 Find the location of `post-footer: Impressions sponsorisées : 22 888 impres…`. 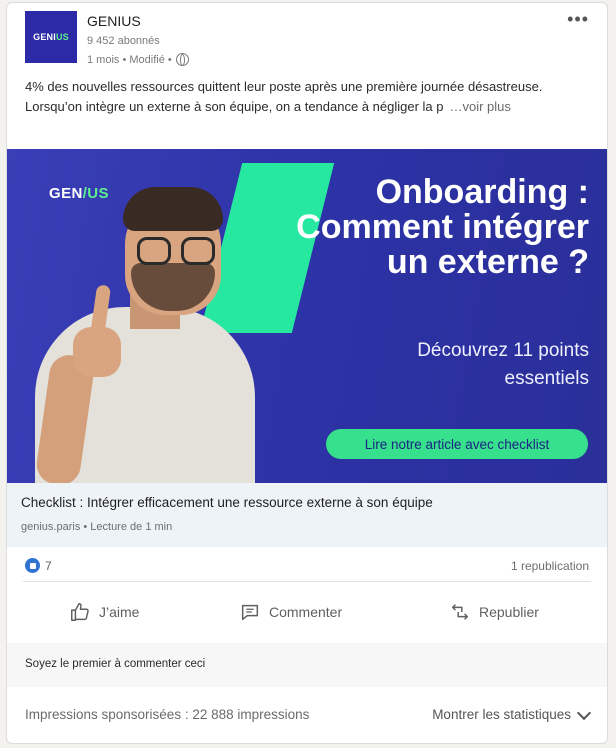

post-footer: Impressions sponsorisées : 22 888 impres… is located at coordinates (307, 717).